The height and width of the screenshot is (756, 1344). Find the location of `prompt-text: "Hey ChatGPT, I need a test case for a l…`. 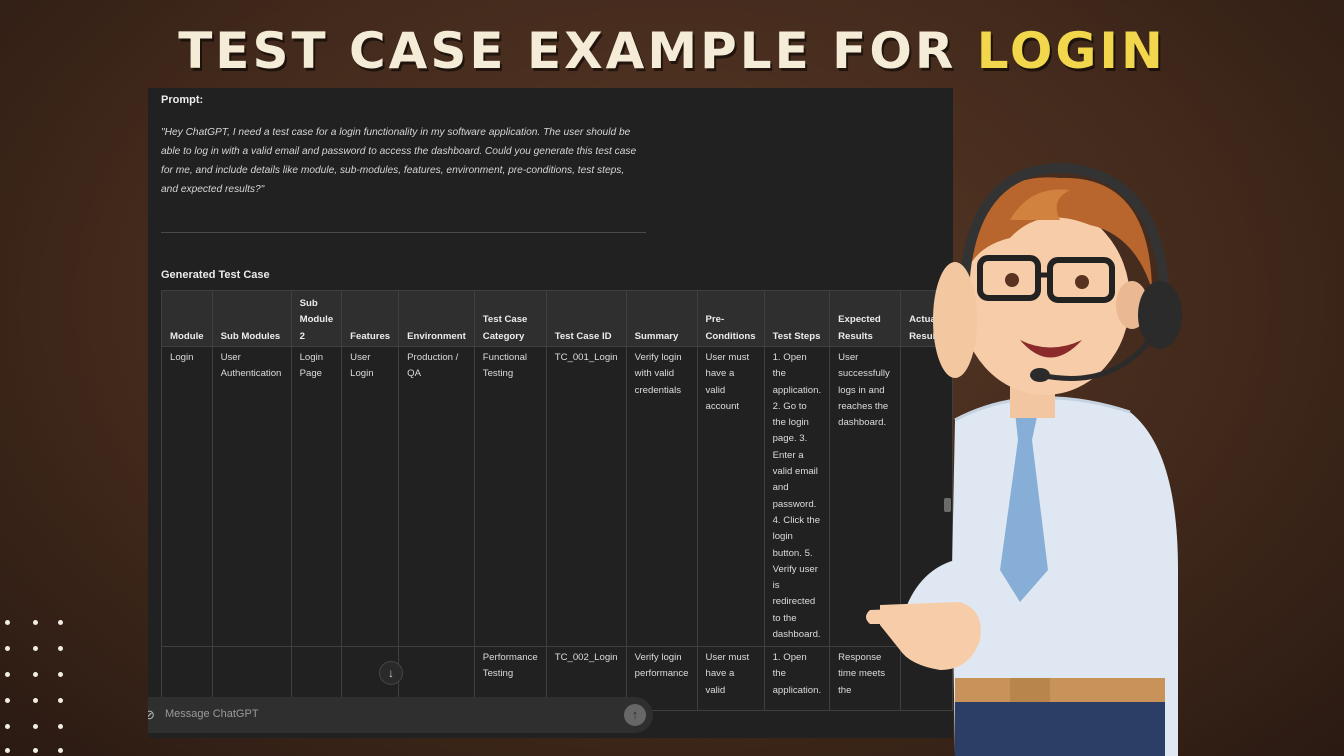

prompt-text: "Hey ChatGPT, I need a test case for a l… is located at coordinates (399, 161).